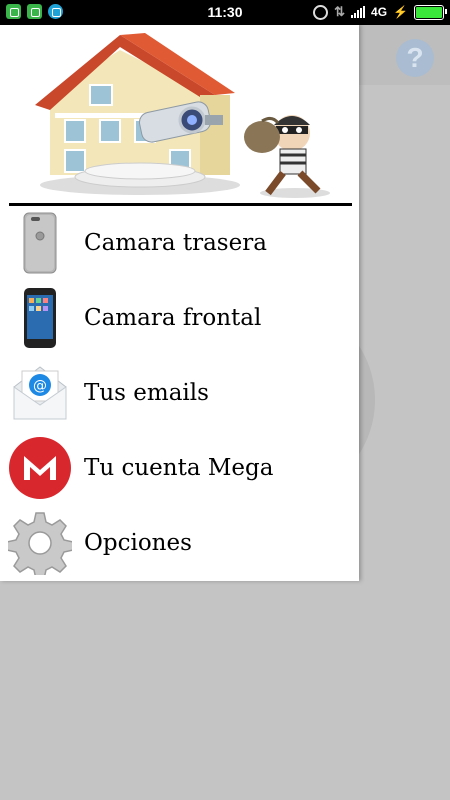 The width and height of the screenshot is (450, 800). What do you see at coordinates (40, 468) in the screenshot?
I see `mega-logo-icon` at bounding box center [40, 468].